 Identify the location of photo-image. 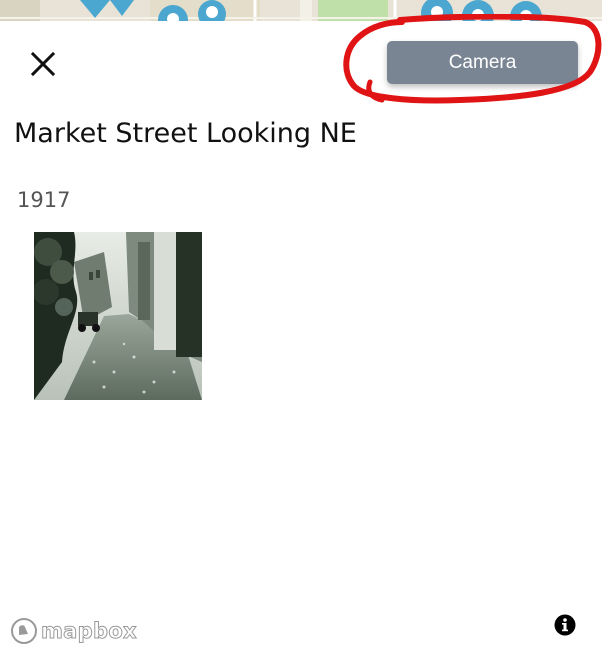
(118, 316).